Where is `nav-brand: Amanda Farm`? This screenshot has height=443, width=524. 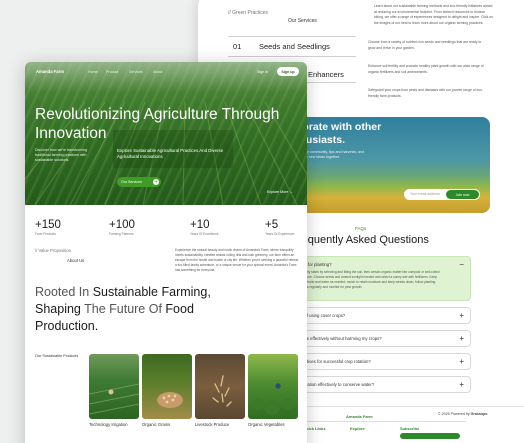 nav-brand: Amanda Farm is located at coordinates (50, 71).